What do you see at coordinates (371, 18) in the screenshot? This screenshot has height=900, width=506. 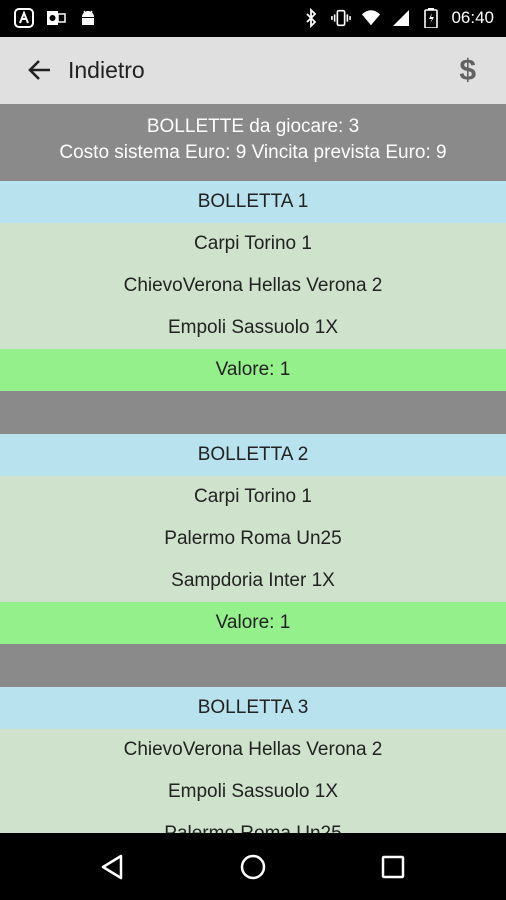 I see `wifi-icon` at bounding box center [371, 18].